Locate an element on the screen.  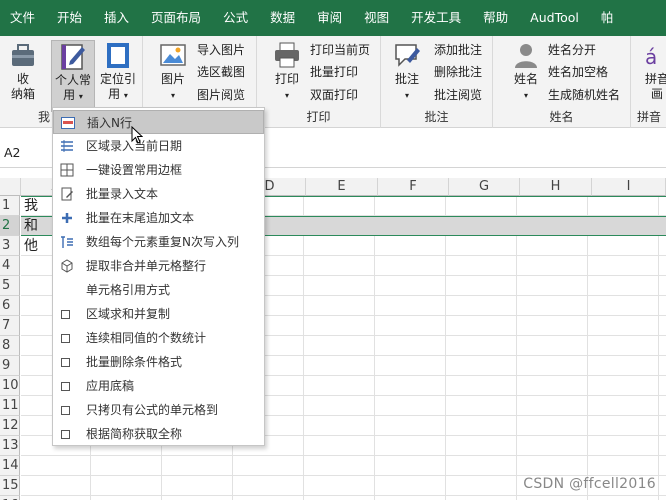
group-label-comment: 批注 is located at coordinates (436, 117).